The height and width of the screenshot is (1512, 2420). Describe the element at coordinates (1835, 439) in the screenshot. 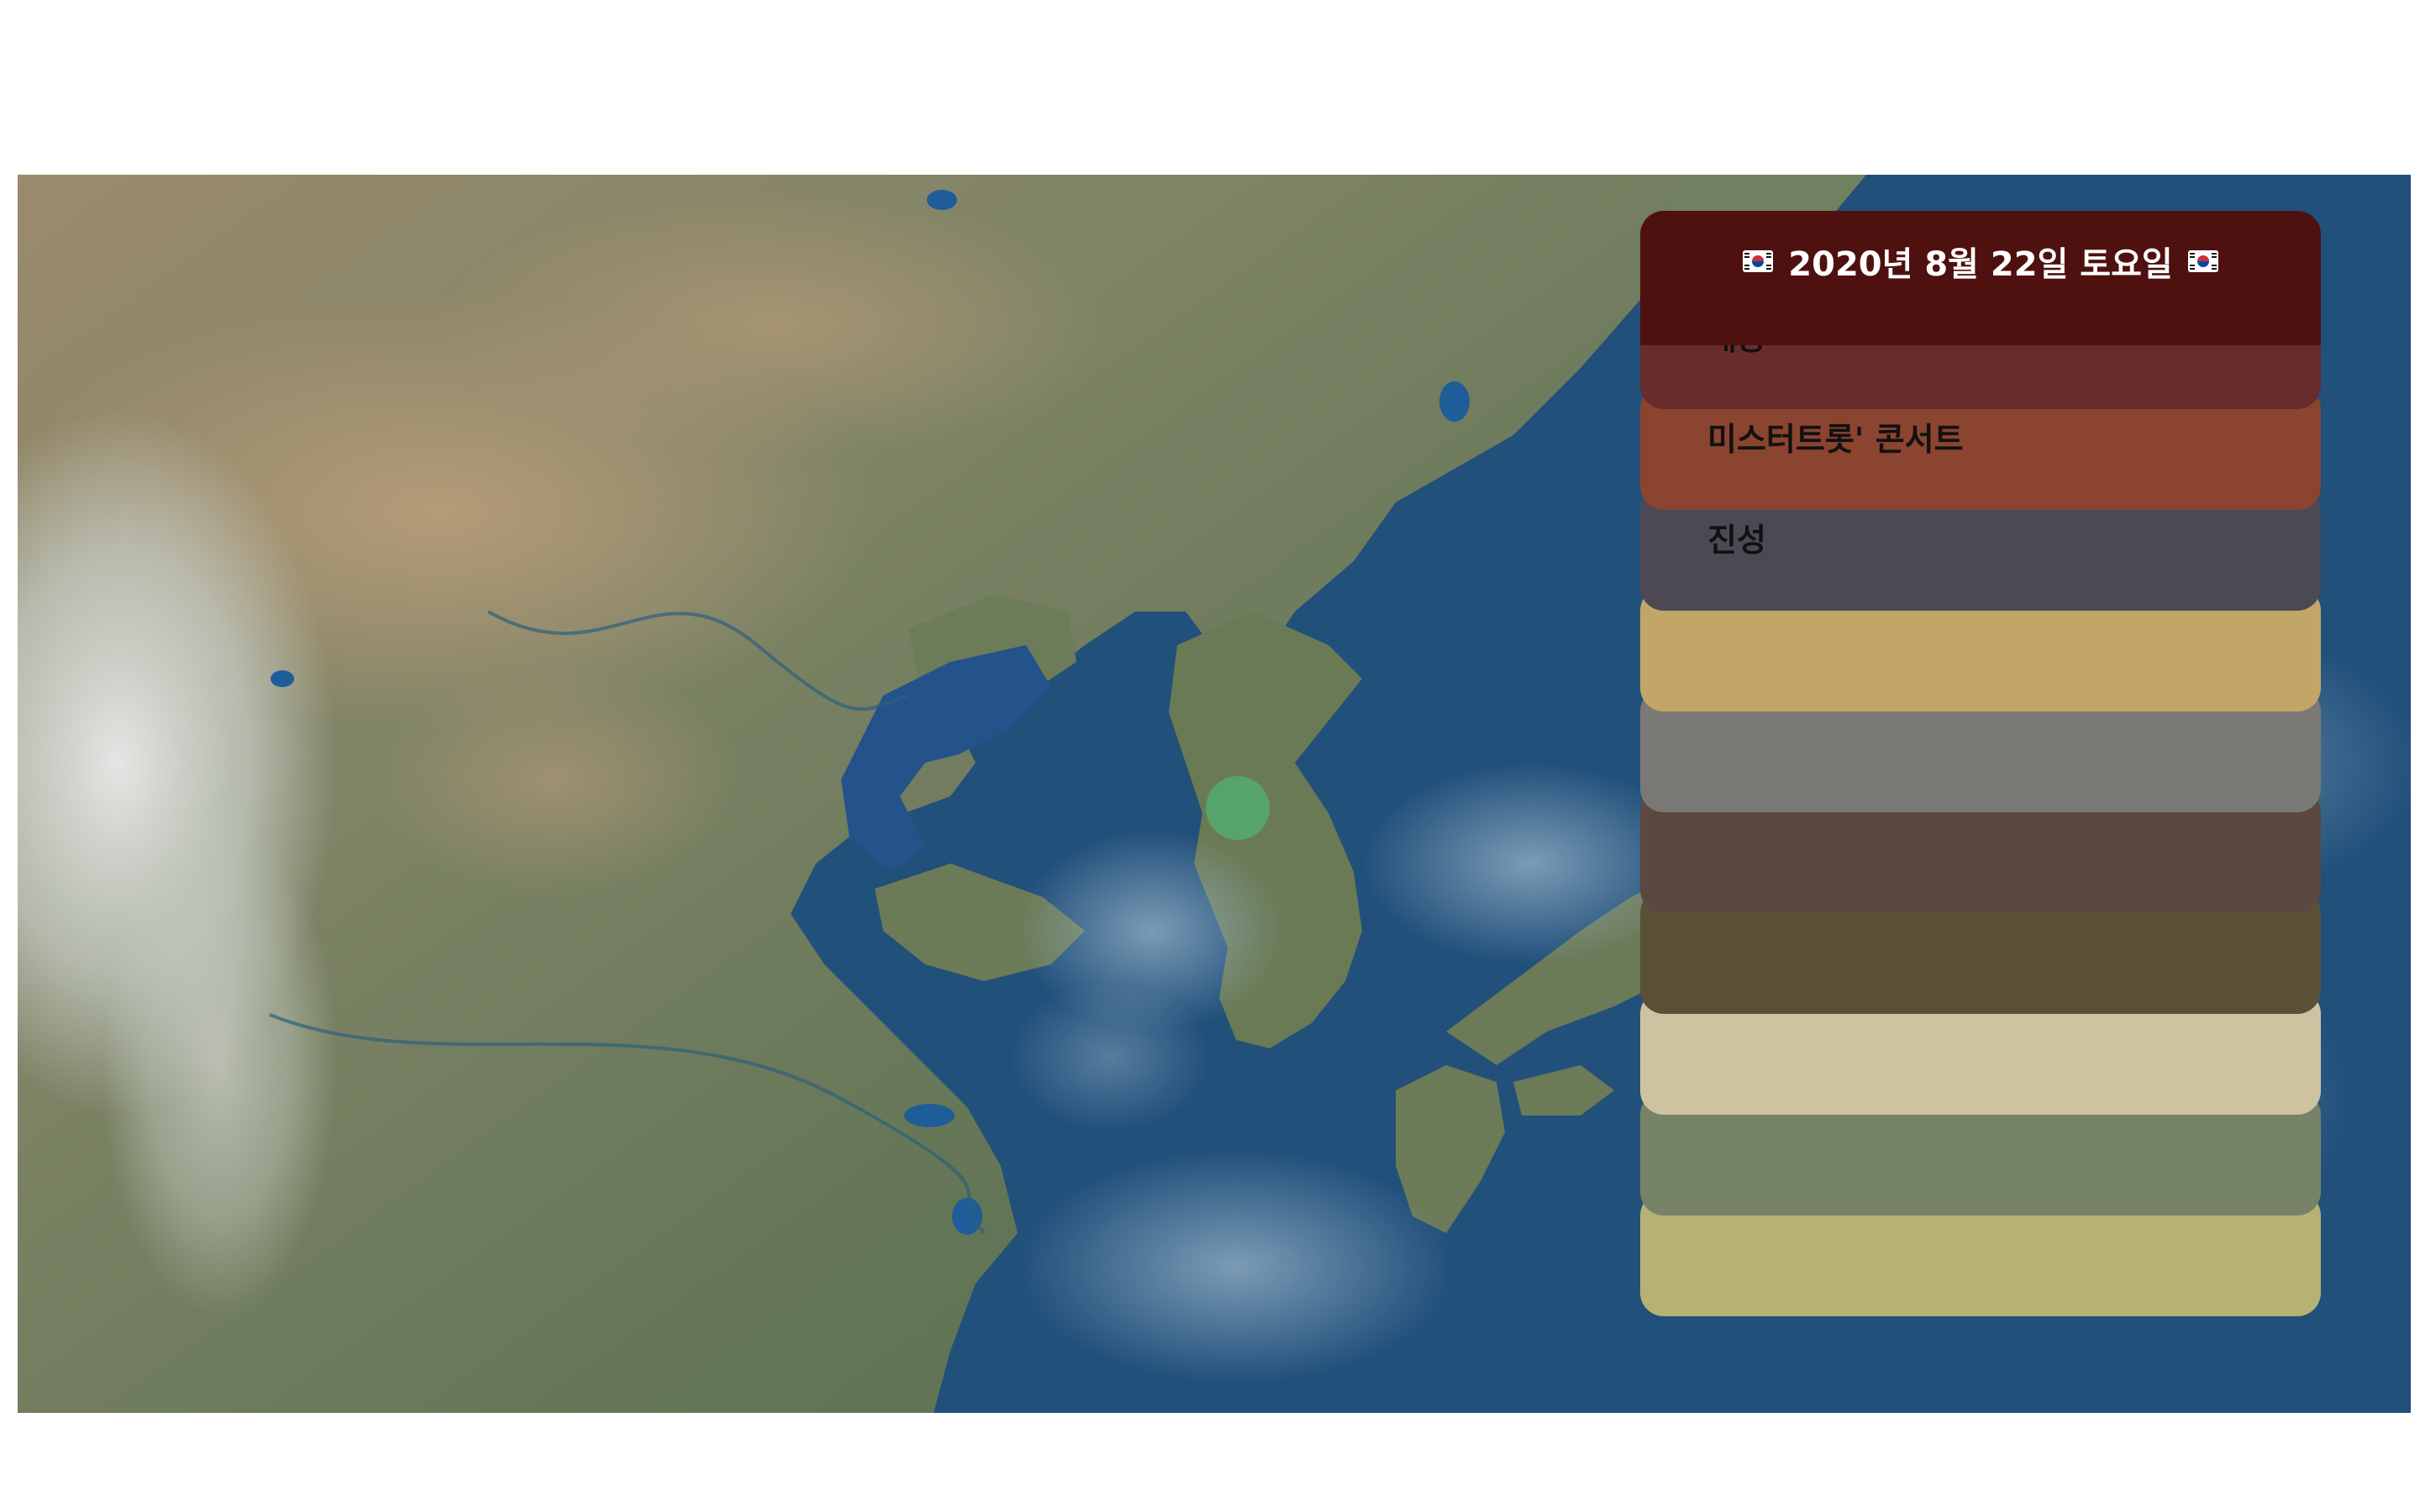

I see `topic-label: 미스터트롯' 콘서트` at that location.